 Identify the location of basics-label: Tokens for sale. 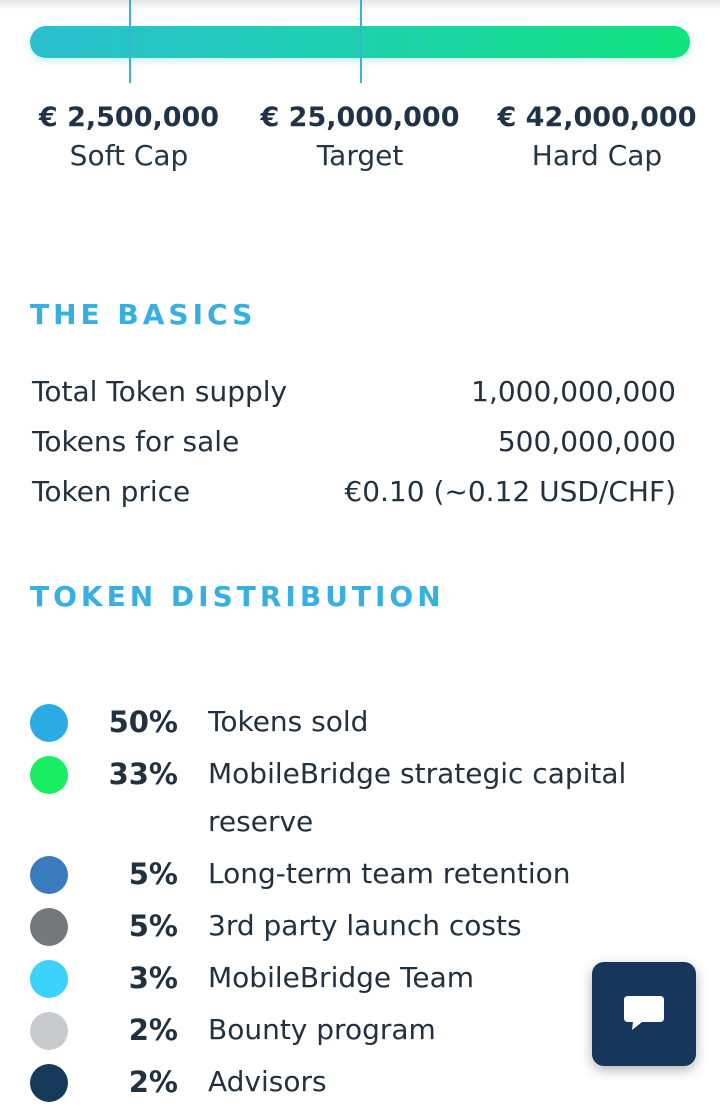
(136, 441).